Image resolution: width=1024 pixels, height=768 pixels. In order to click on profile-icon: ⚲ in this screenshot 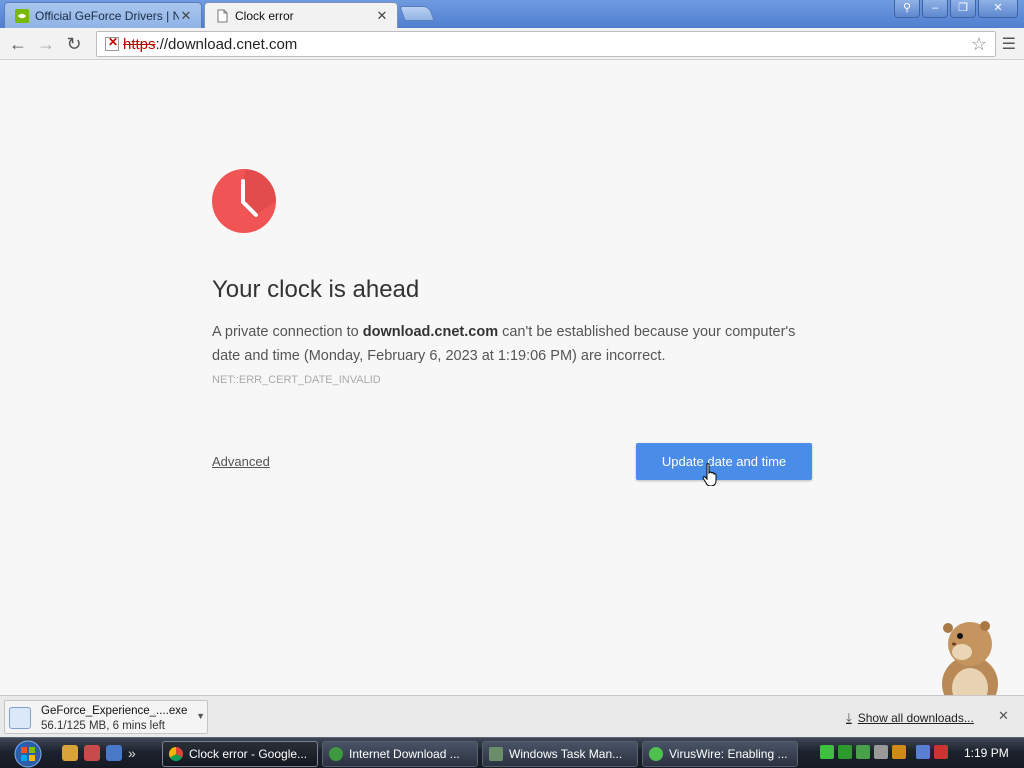, I will do `click(907, 9)`.